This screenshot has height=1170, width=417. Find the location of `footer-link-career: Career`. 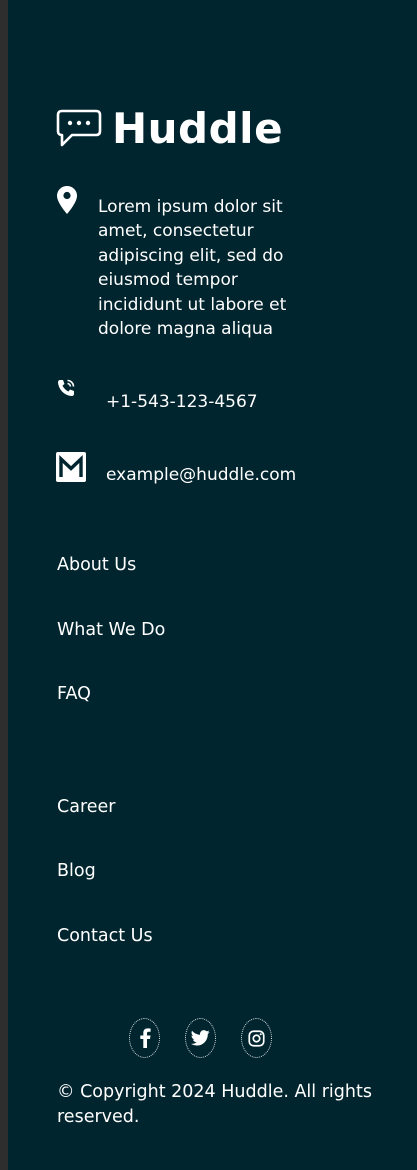

footer-link-career: Career is located at coordinates (86, 807).